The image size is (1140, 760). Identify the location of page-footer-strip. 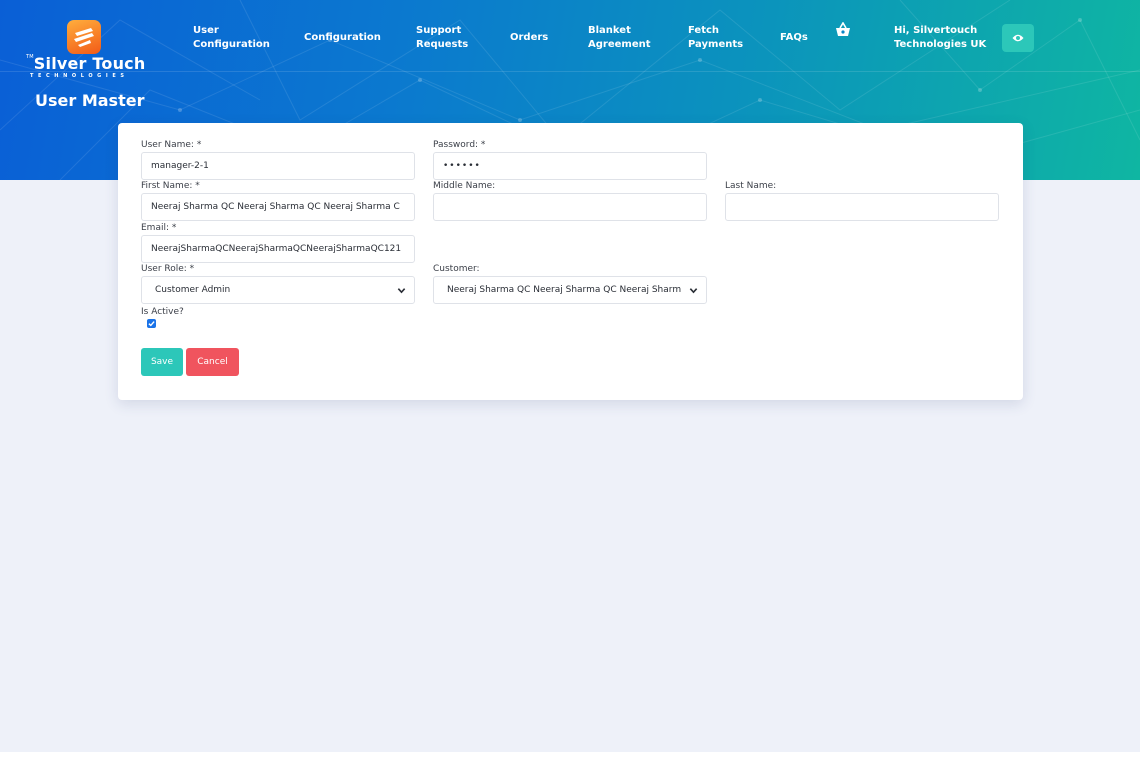
(570, 756).